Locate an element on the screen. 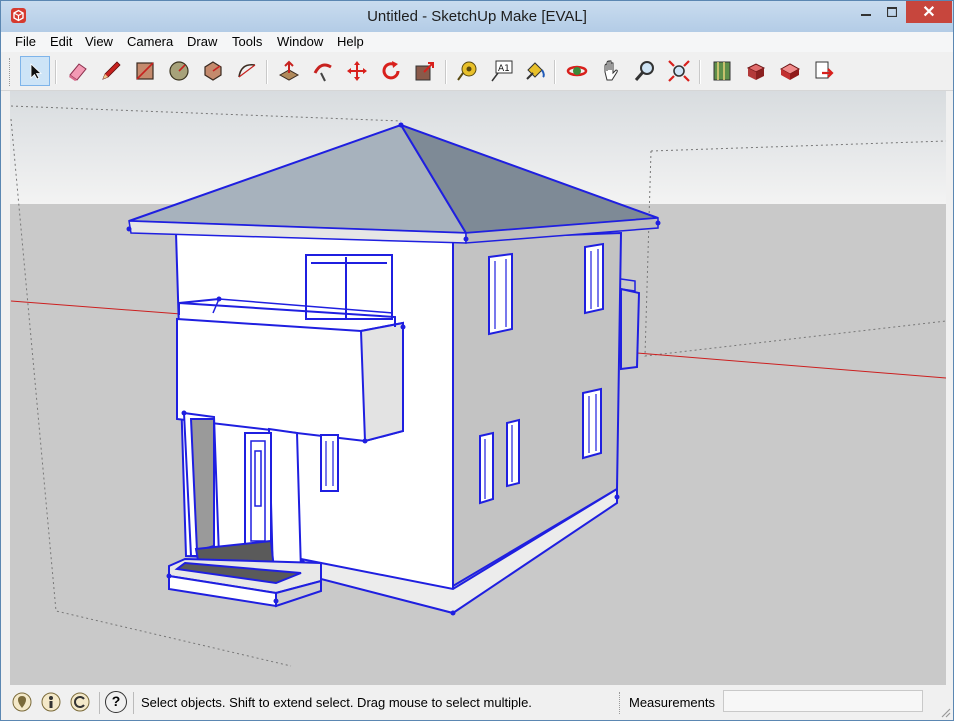 The image size is (954, 721). components-icon is located at coordinates (756, 71).